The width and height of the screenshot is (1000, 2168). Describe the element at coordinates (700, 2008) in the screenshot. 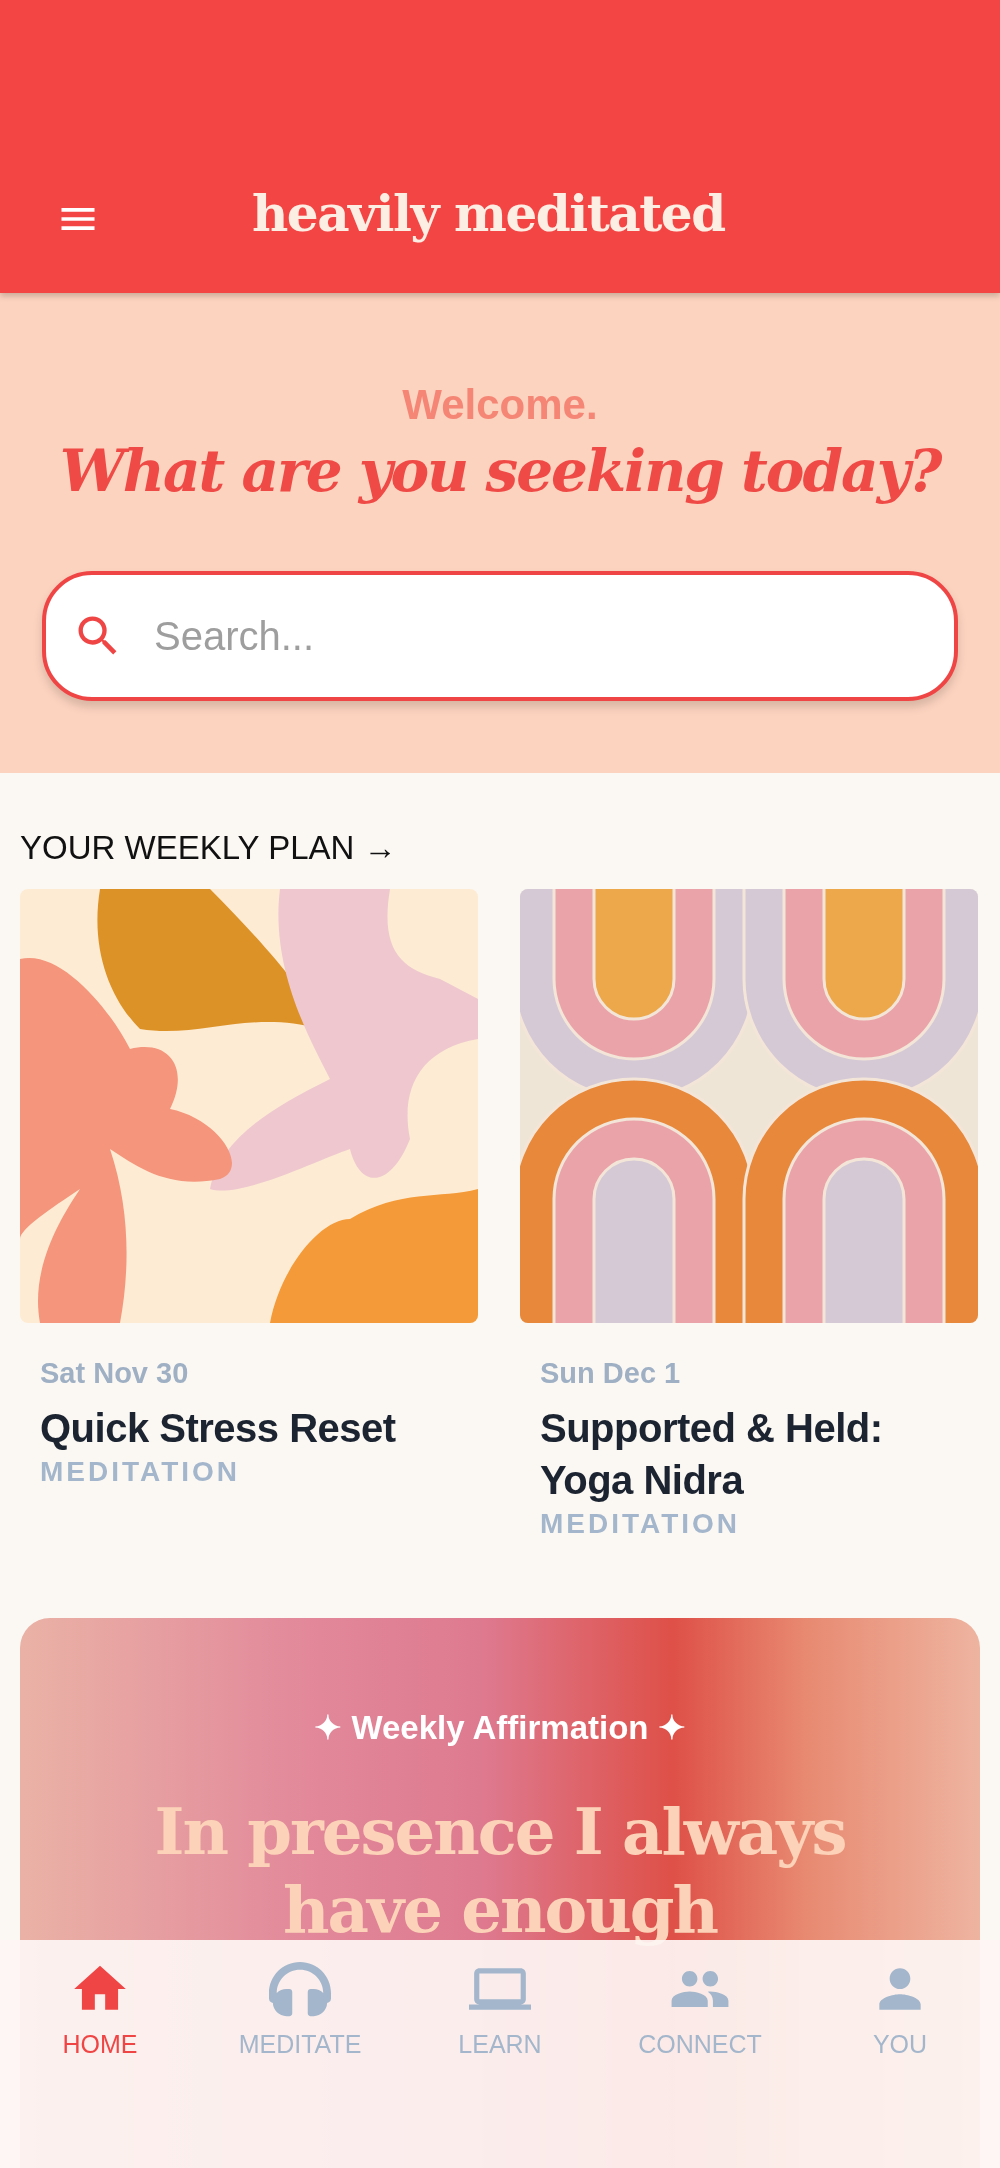

I see `nav-tab: CONNECT` at that location.